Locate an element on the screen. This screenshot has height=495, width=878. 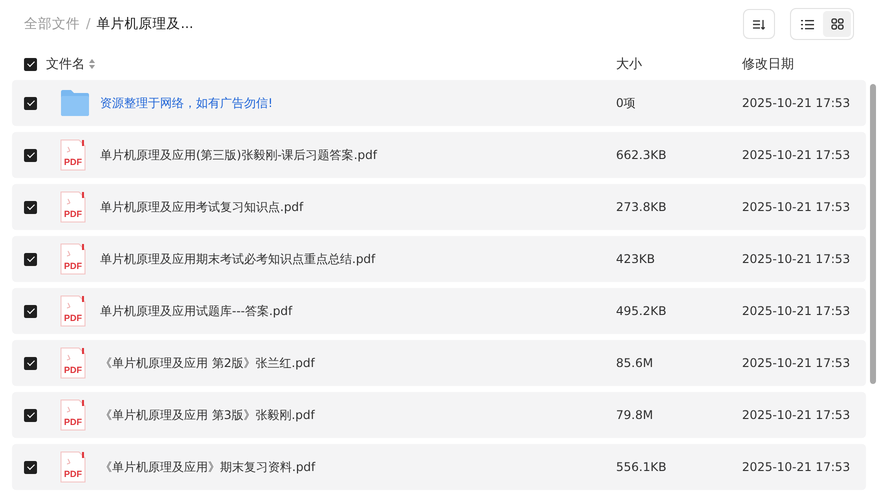
column-header: 大小 is located at coordinates (679, 64).